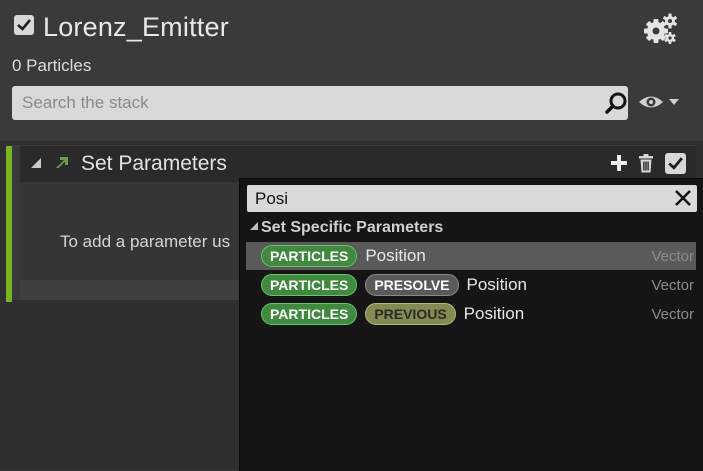 The width and height of the screenshot is (703, 471). Describe the element at coordinates (616, 103) in the screenshot. I see `search-icon` at that location.